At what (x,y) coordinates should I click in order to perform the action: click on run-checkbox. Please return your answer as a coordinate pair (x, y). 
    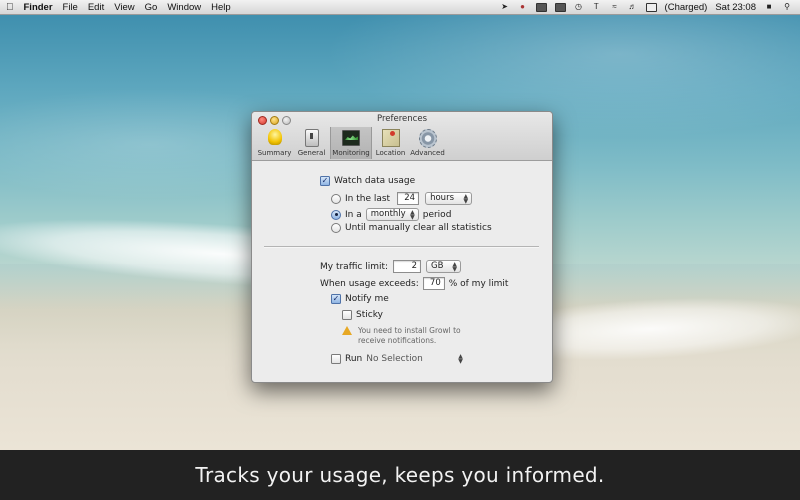
    Looking at the image, I should click on (336, 359).